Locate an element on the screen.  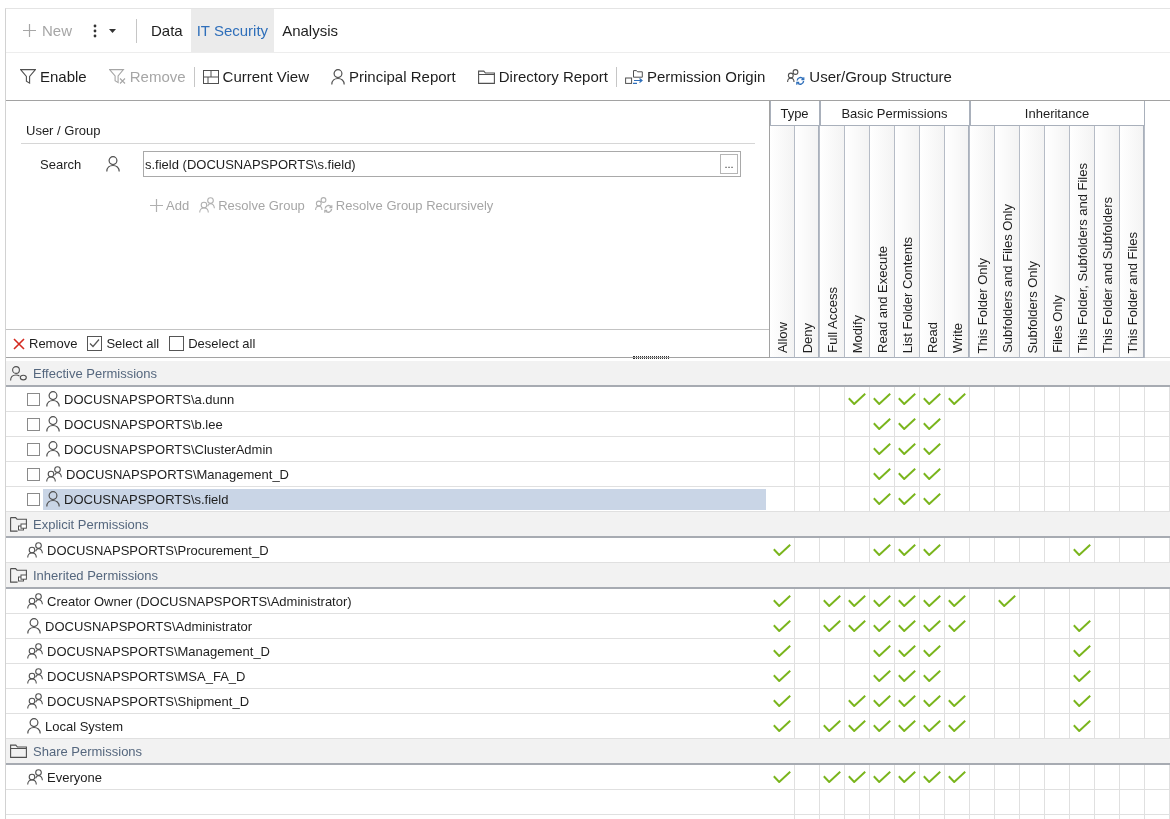
column-header: List Folder Contents is located at coordinates (907, 242).